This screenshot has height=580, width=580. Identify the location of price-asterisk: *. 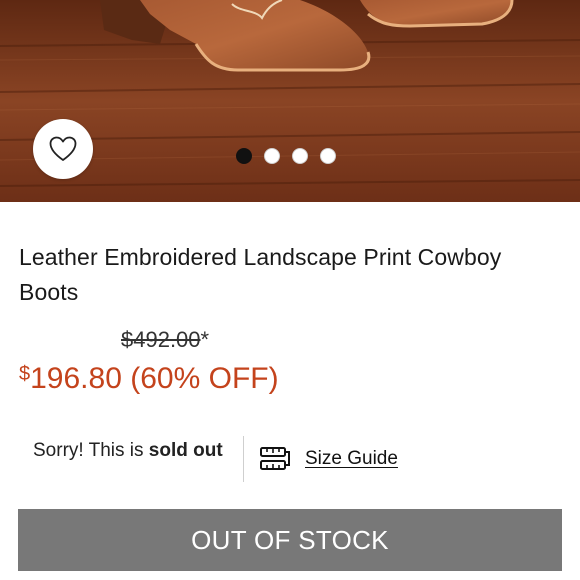
(205, 339).